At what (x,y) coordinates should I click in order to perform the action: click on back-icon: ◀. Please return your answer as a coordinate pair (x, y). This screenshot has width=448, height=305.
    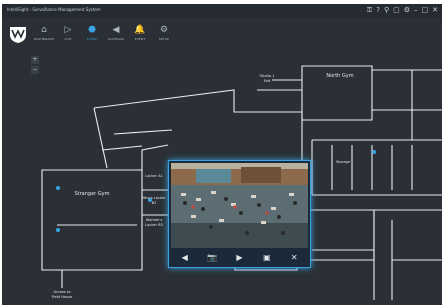
    Looking at the image, I should click on (184, 257).